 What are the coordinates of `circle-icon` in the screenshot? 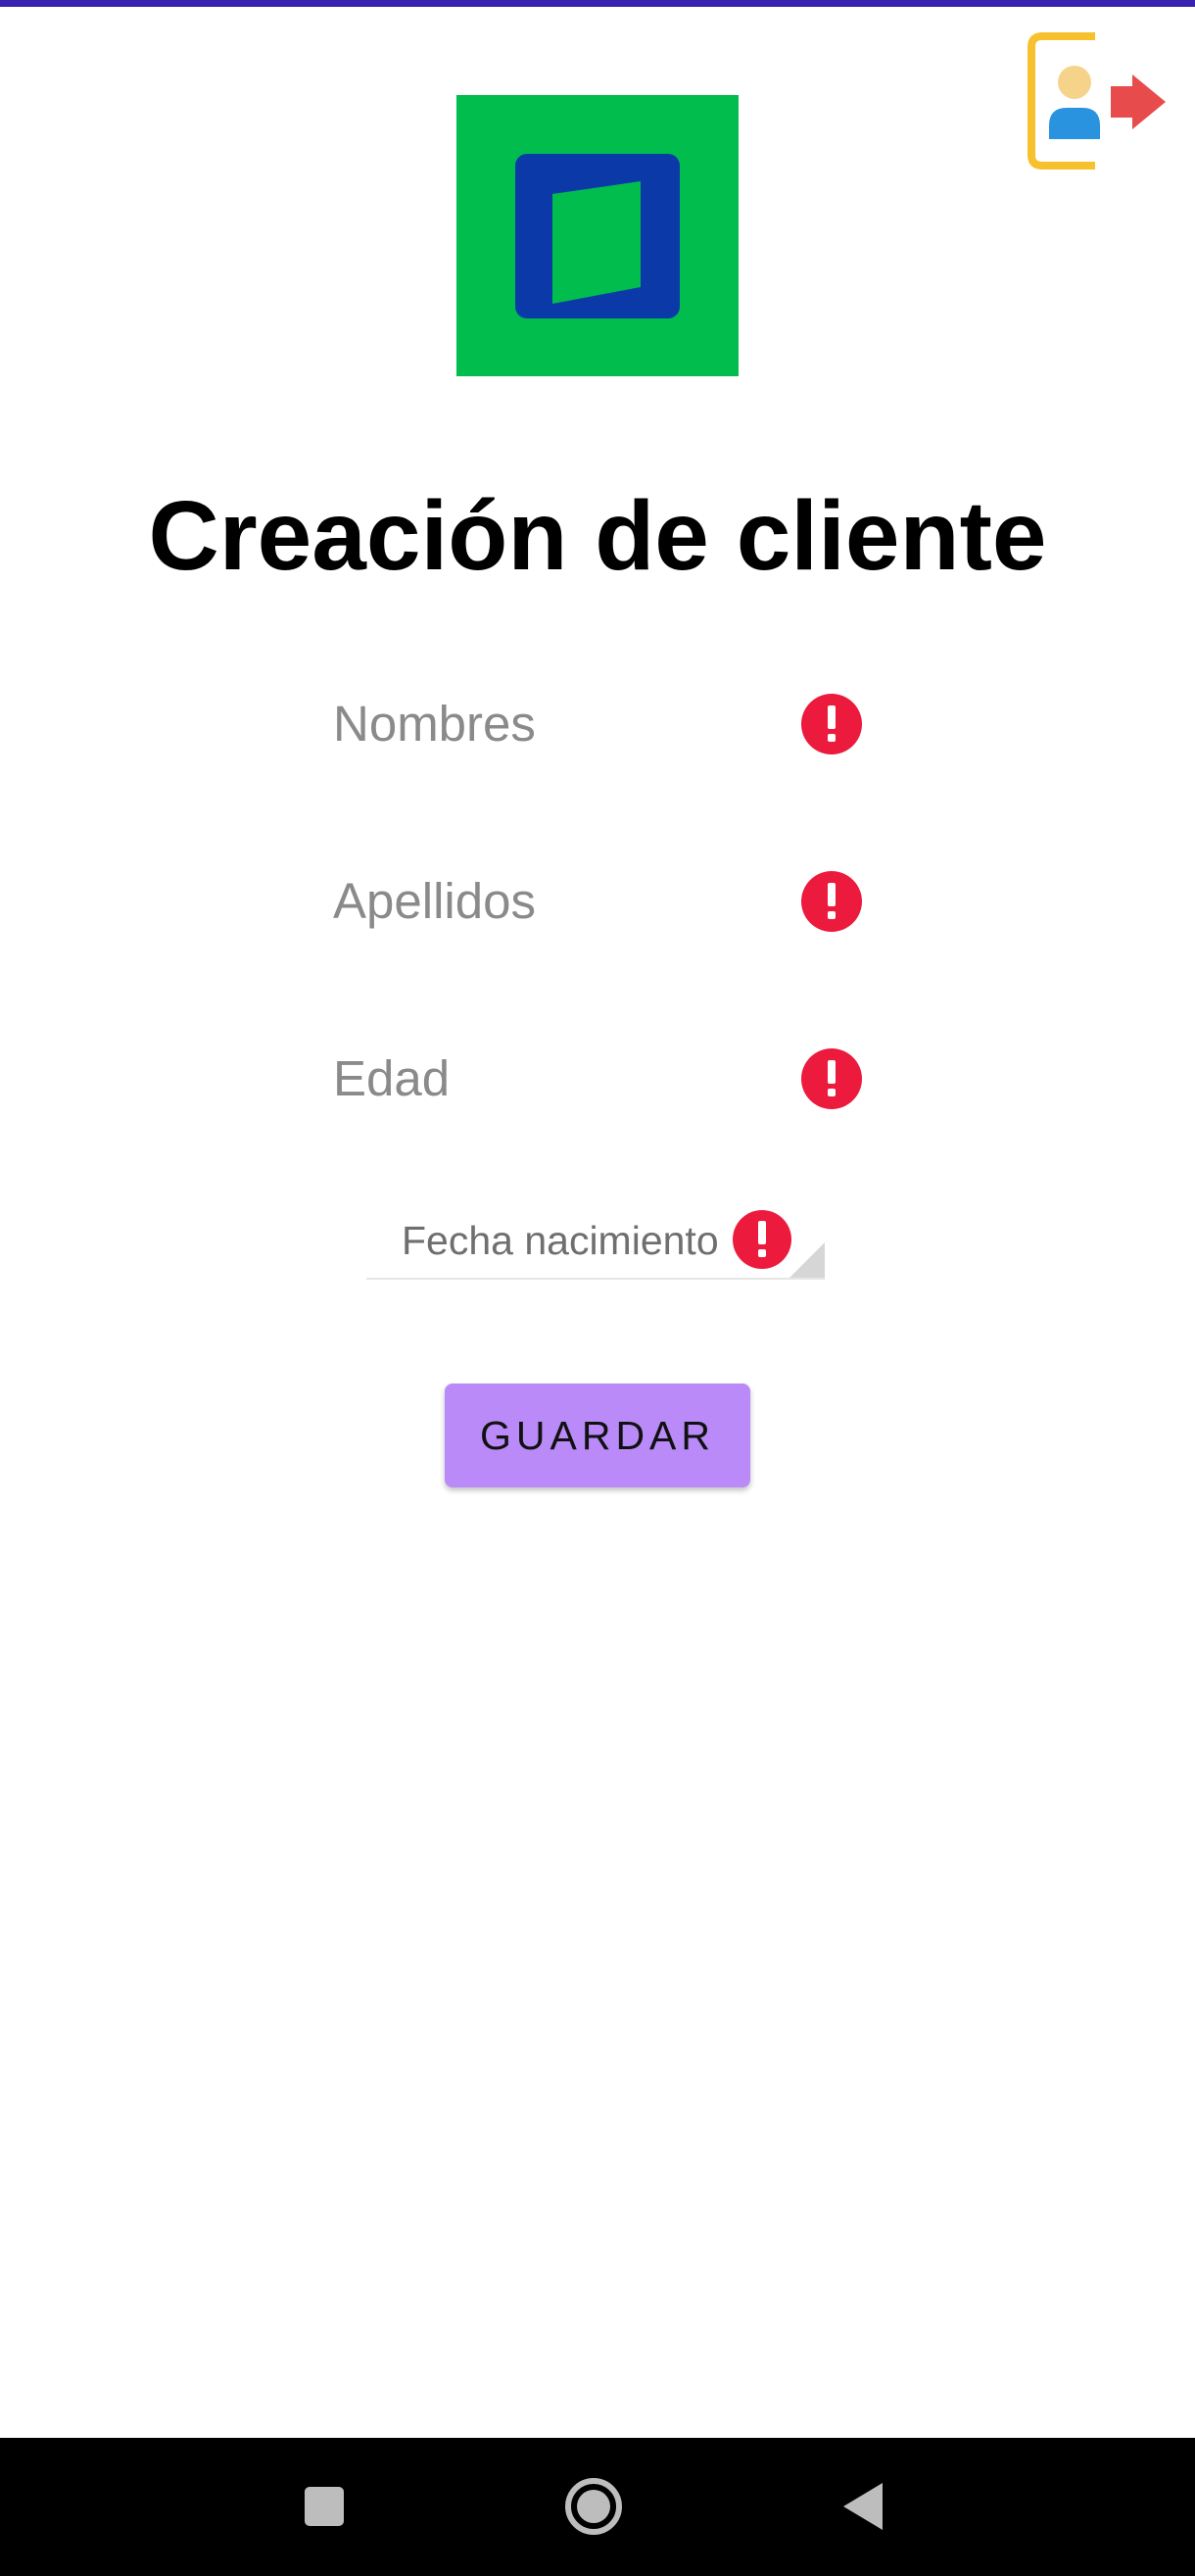 It's located at (594, 2506).